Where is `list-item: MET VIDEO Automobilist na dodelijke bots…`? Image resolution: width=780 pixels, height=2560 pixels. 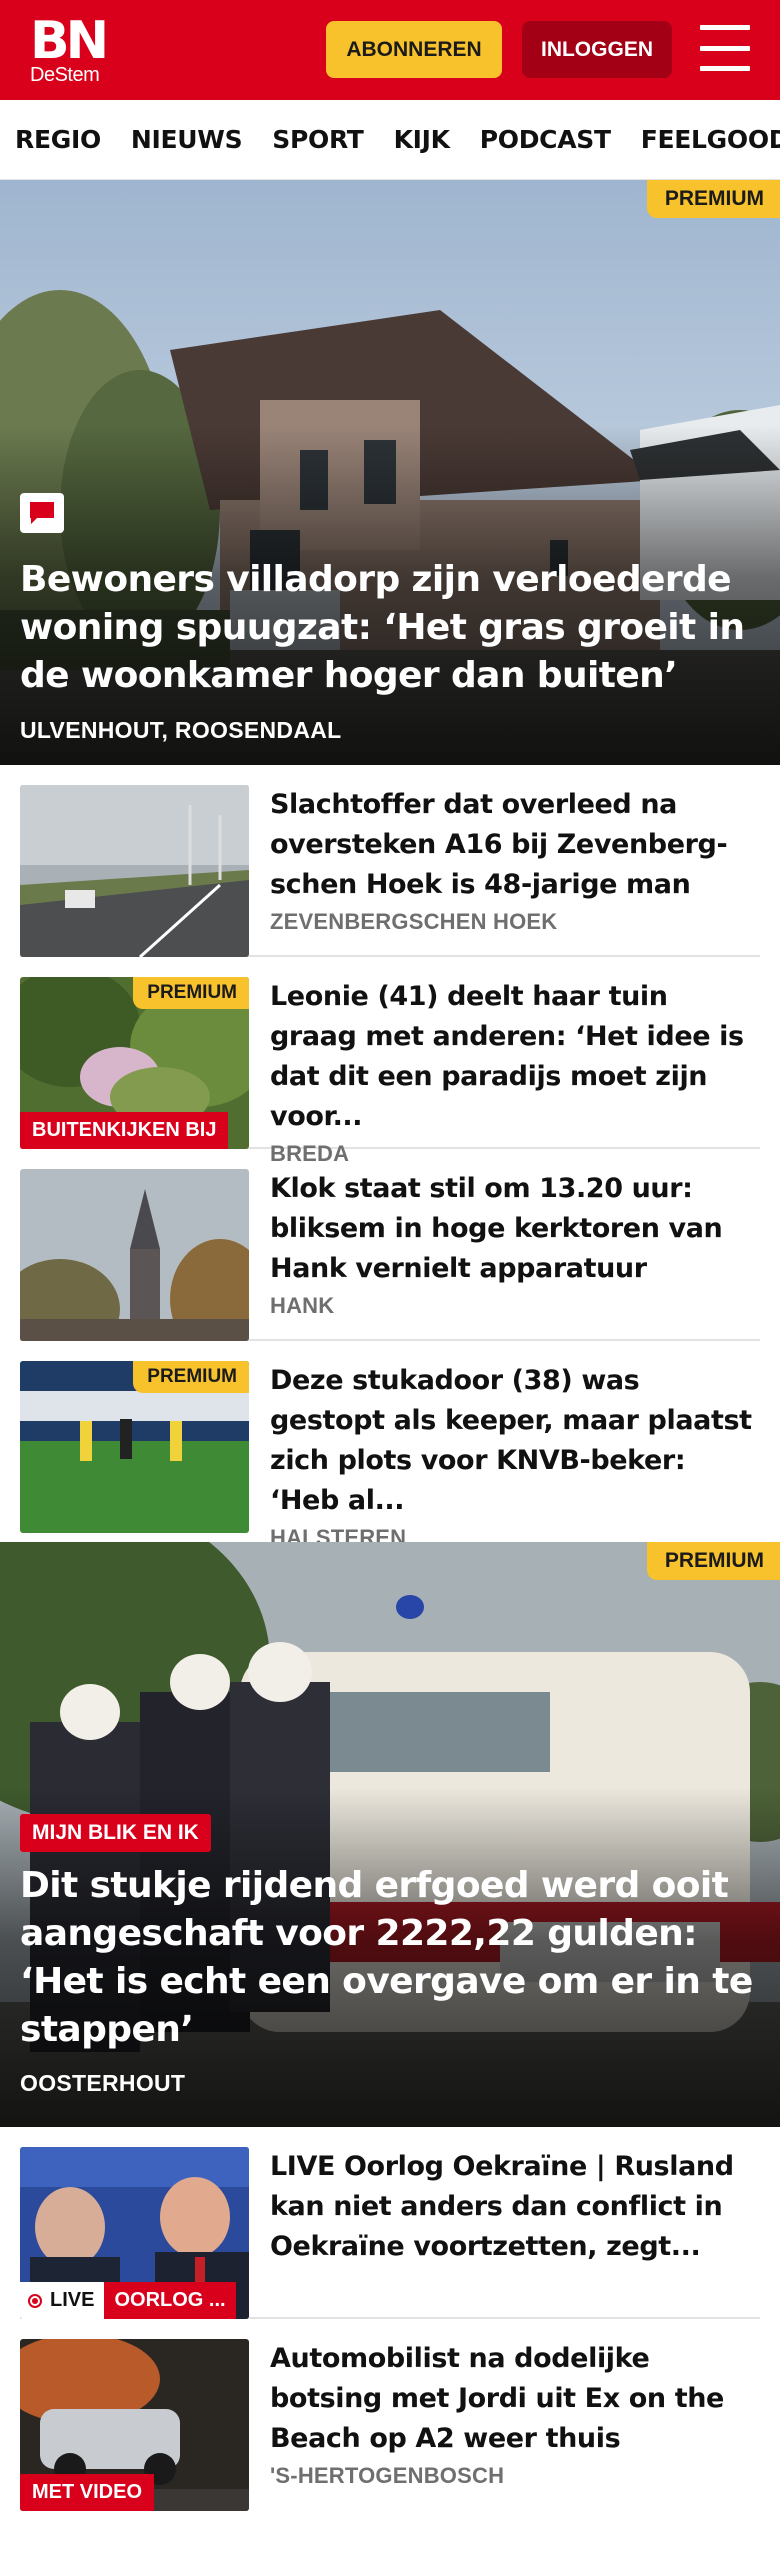
list-item: MET VIDEO Automobilist na dodelijke bots… is located at coordinates (390, 2415).